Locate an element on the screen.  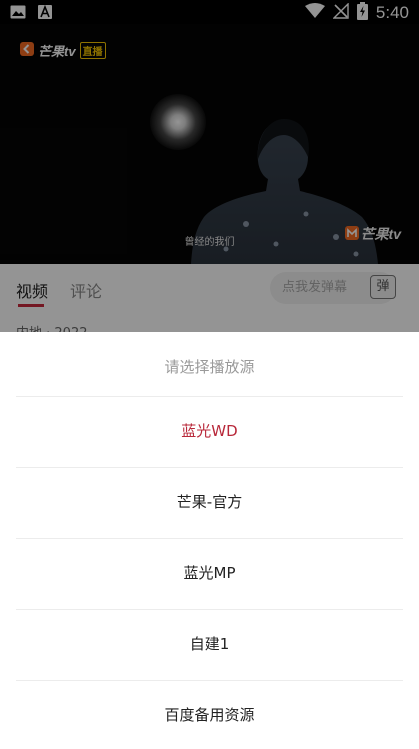
source-option: 蓝光MP is located at coordinates (209, 573).